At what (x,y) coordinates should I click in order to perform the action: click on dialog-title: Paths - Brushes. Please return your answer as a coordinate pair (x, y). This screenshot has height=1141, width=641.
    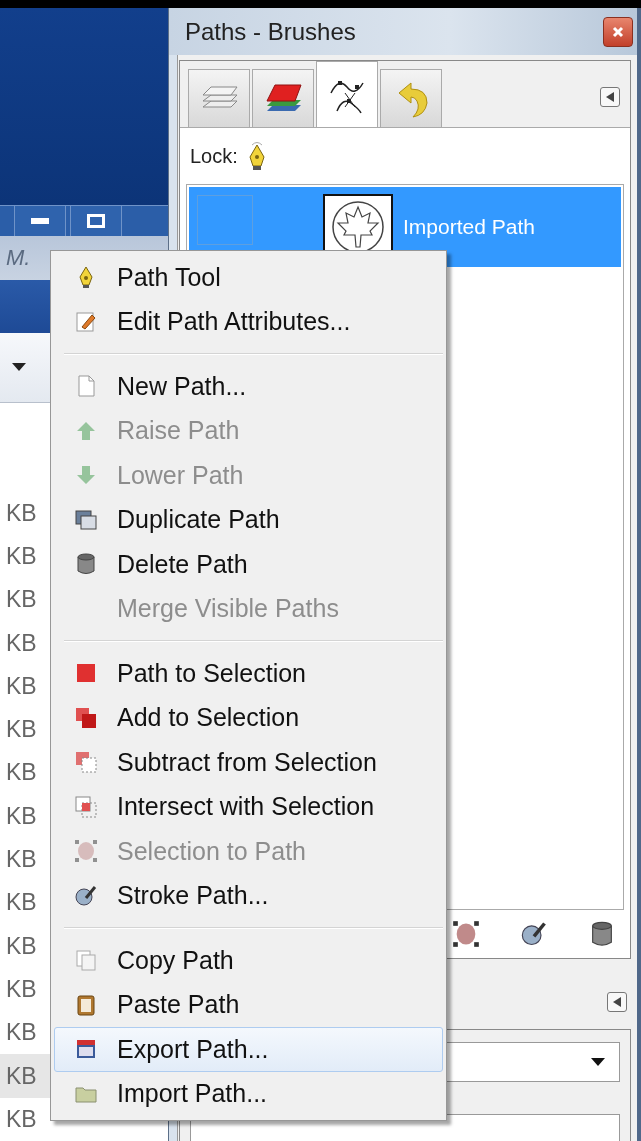
    Looking at the image, I should click on (270, 31).